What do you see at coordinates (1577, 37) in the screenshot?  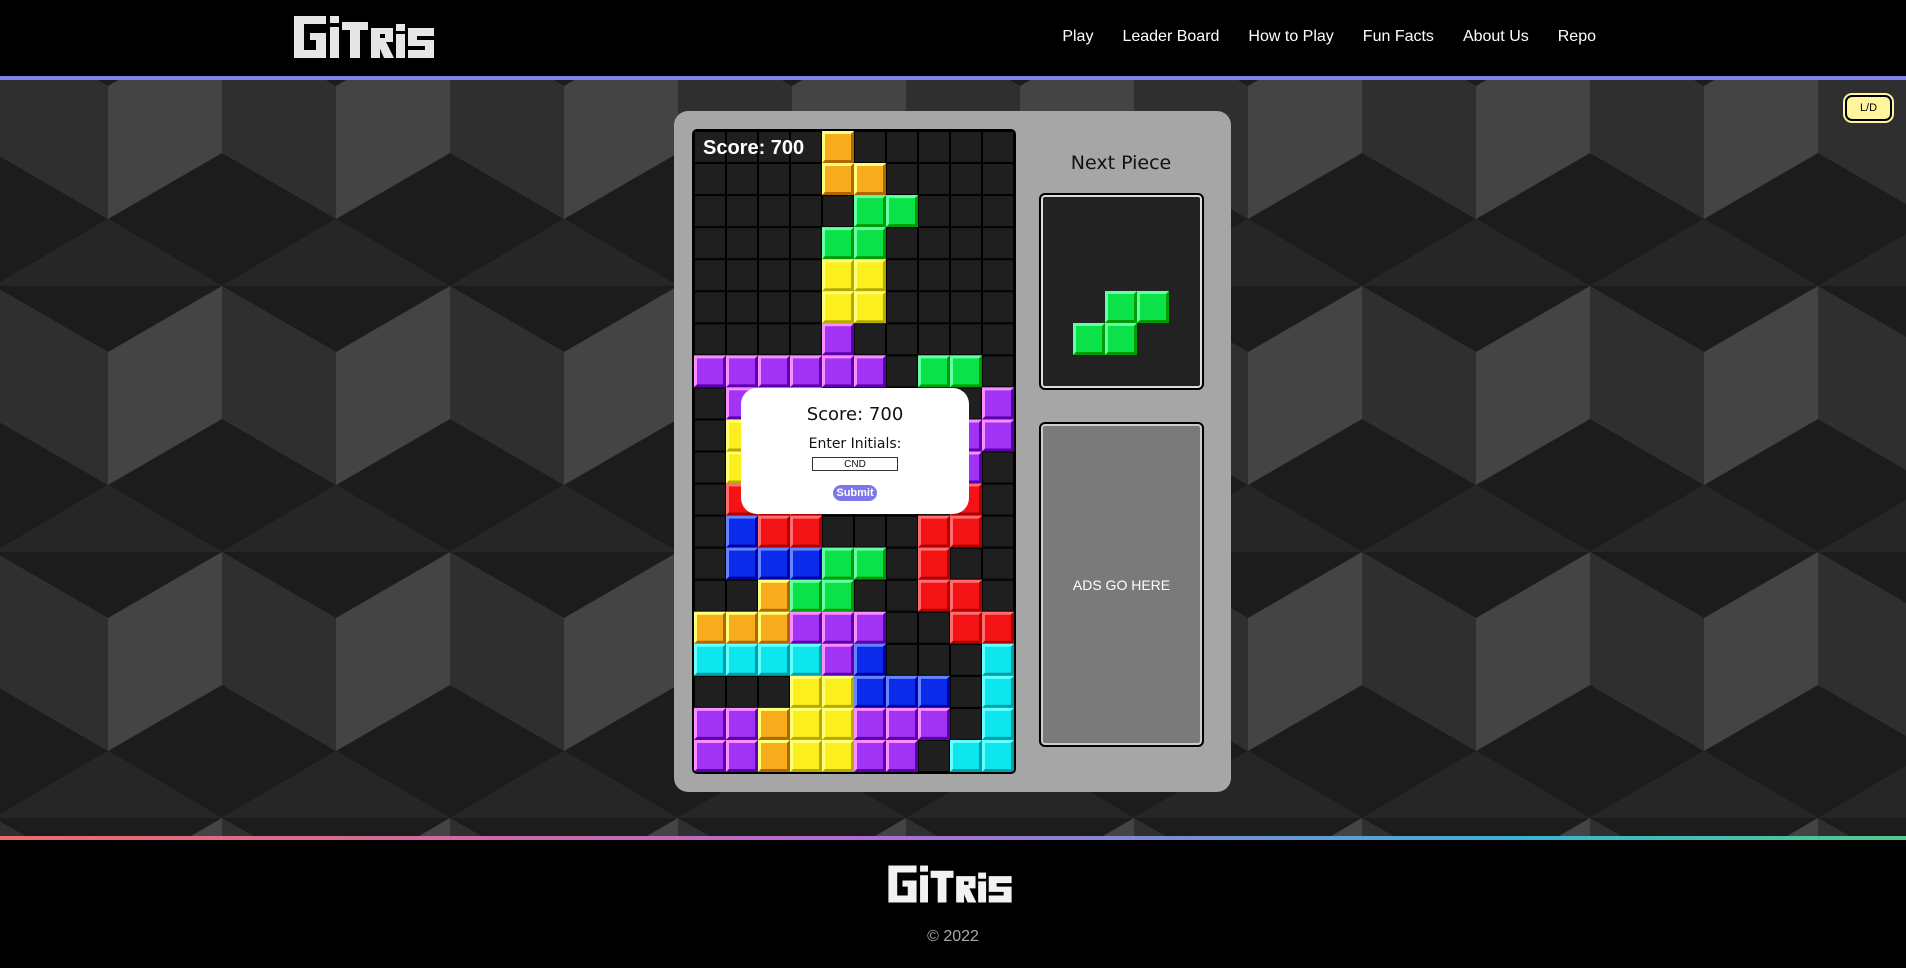 I see `nav-repo: Repo` at bounding box center [1577, 37].